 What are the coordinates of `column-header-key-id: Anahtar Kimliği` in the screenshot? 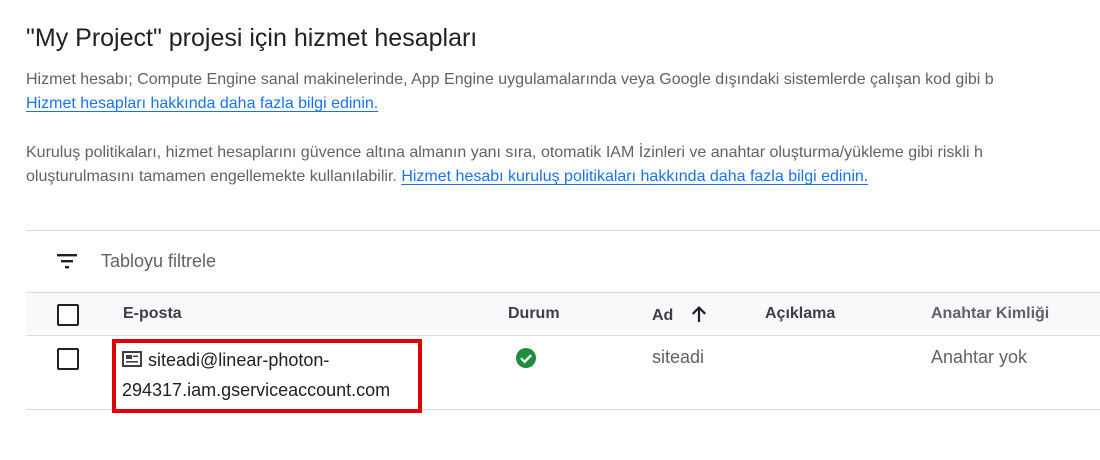 It's located at (990, 314).